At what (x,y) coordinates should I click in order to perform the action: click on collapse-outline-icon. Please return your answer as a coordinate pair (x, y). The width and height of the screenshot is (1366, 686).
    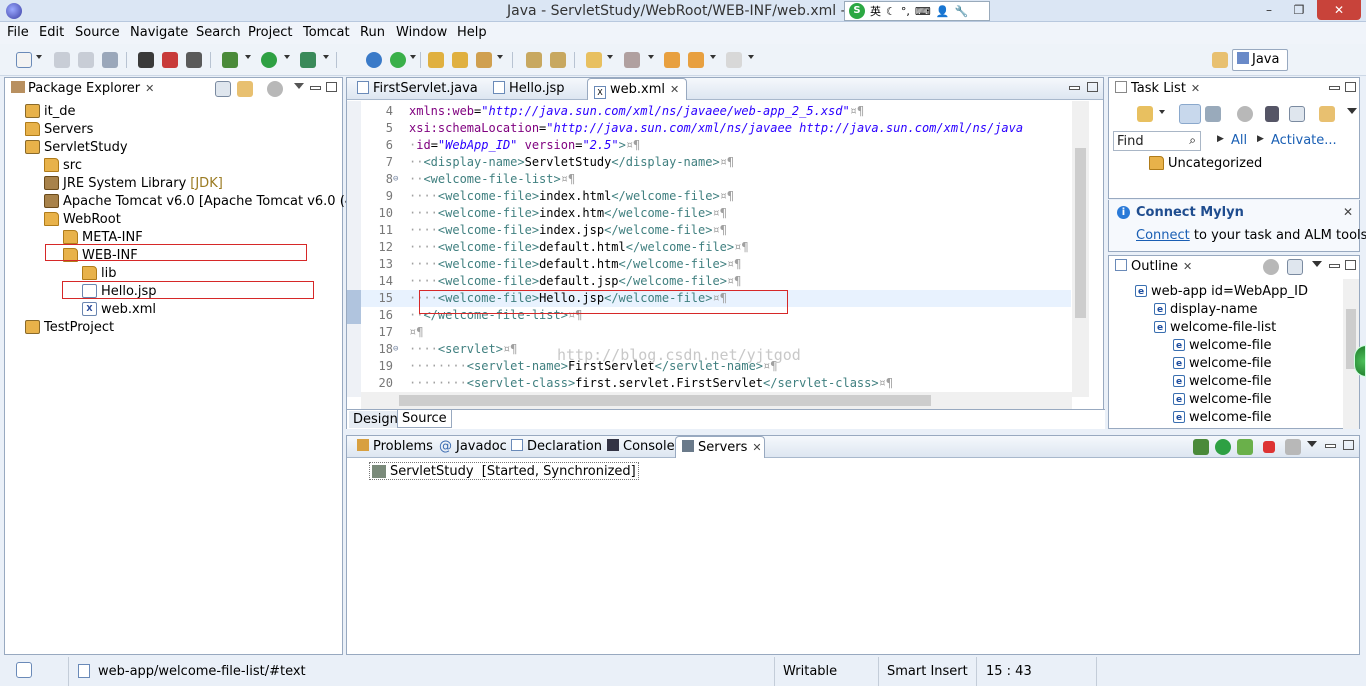
    Looking at the image, I should click on (1295, 267).